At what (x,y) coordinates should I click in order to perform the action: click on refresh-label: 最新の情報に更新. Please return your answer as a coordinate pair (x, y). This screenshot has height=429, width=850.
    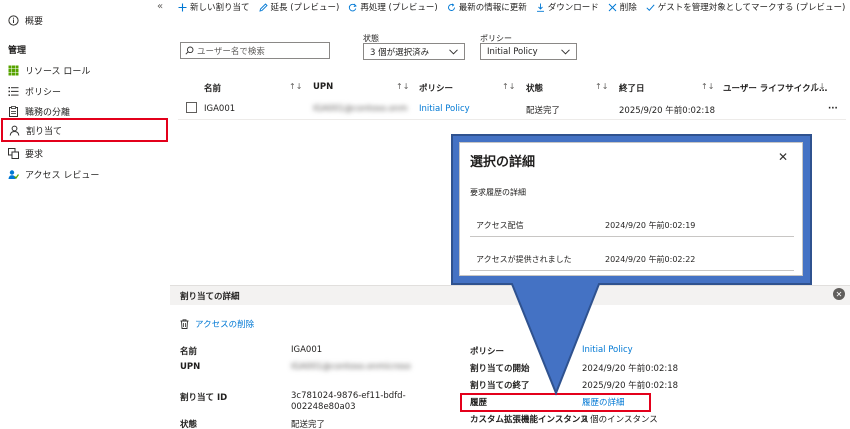
    Looking at the image, I should click on (492, 8).